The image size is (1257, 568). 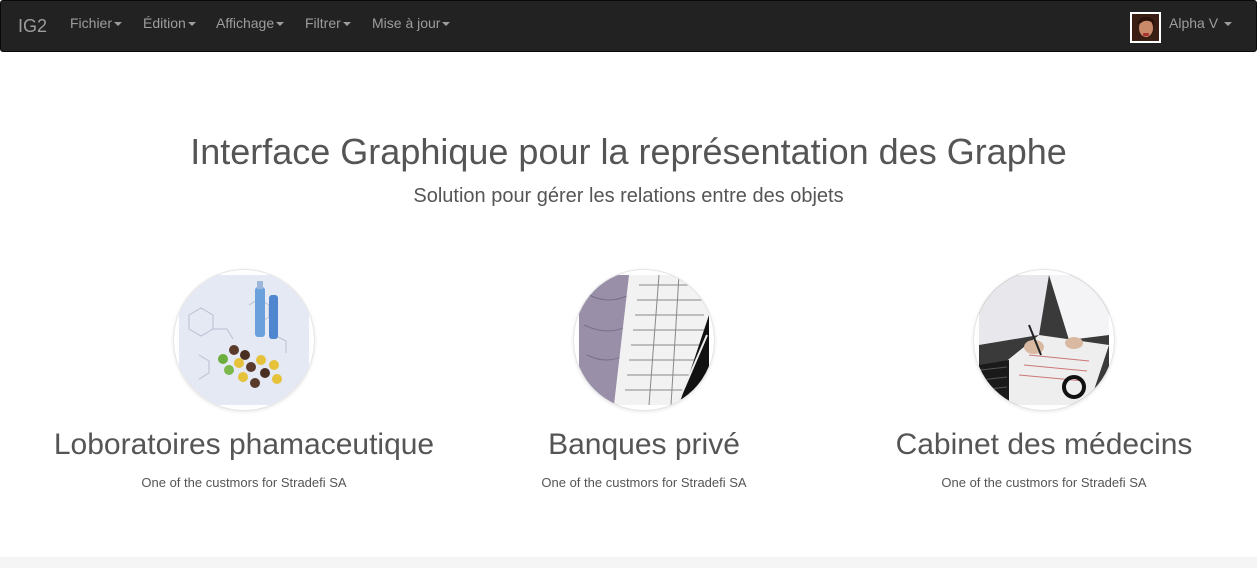 What do you see at coordinates (323, 23) in the screenshot?
I see `menu-label: Filtrer` at bounding box center [323, 23].